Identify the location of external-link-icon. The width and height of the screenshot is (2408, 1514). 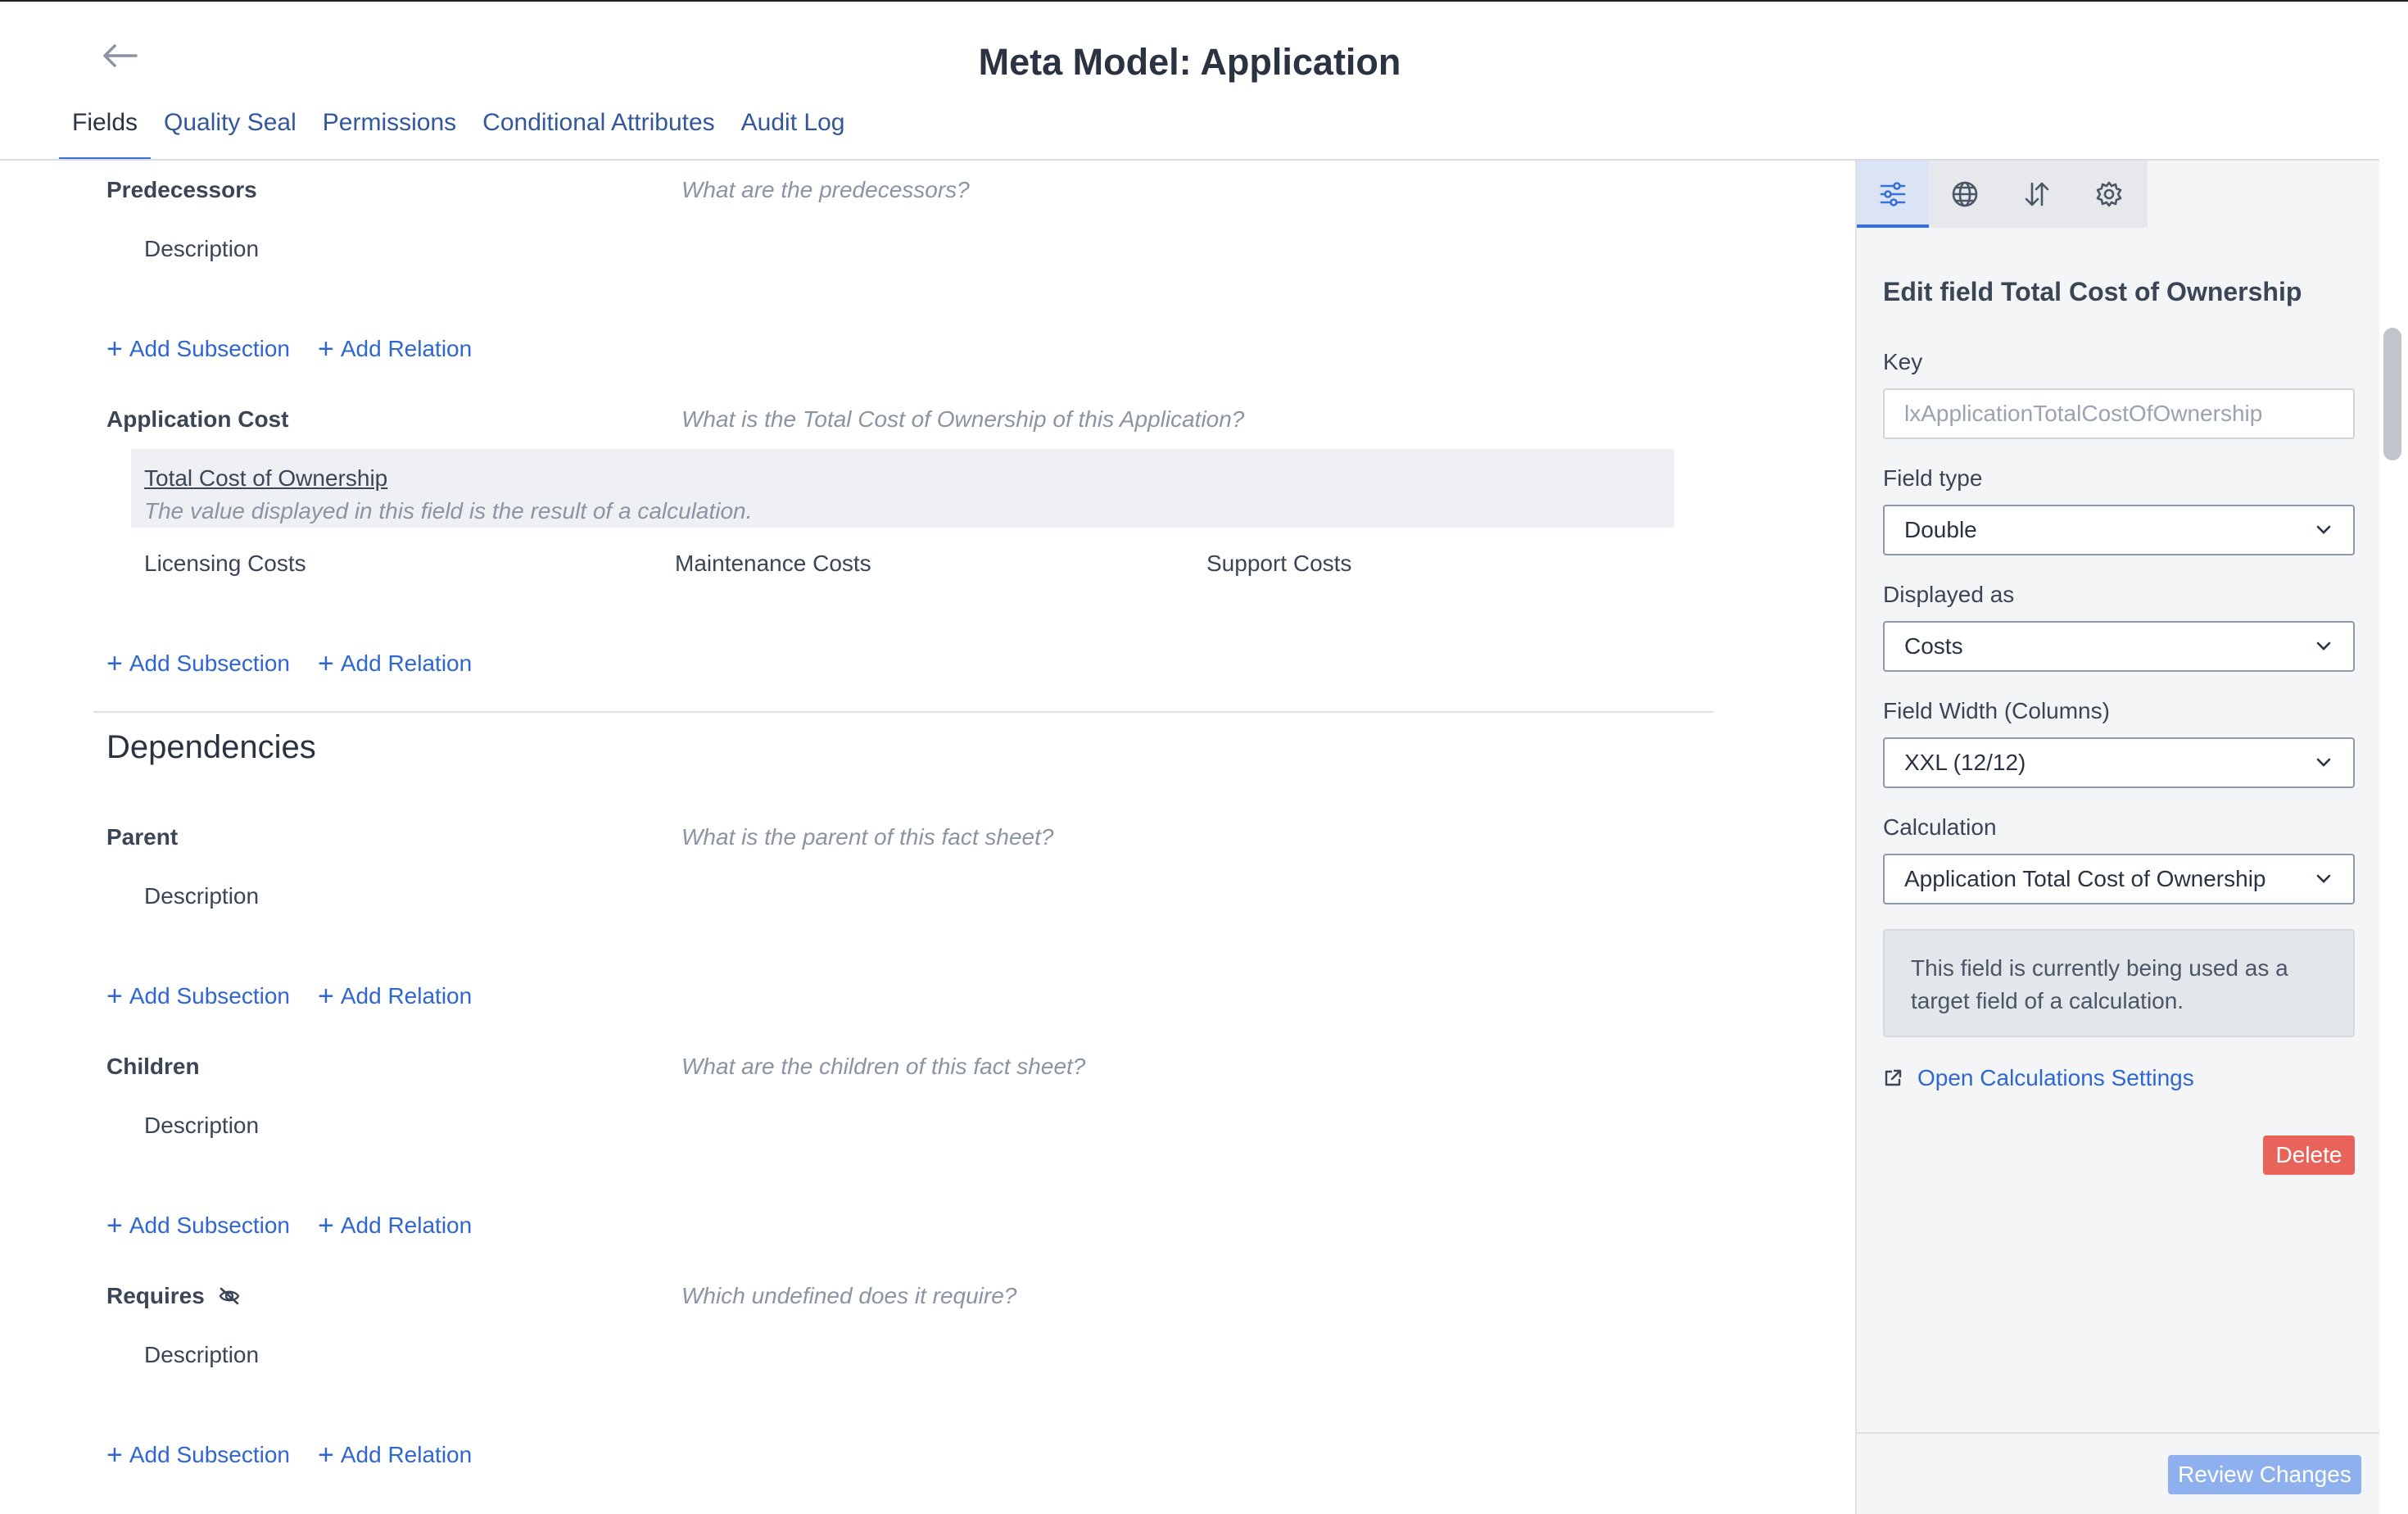
(1893, 1078).